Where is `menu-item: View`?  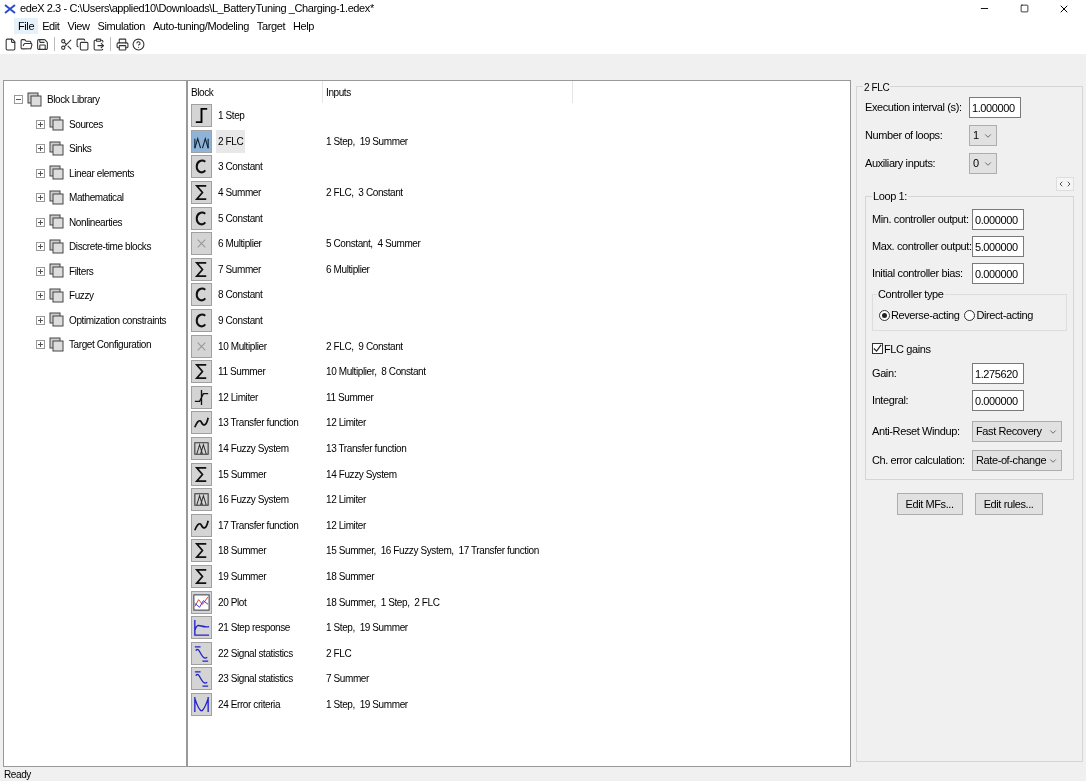
menu-item: View is located at coordinates (78, 25).